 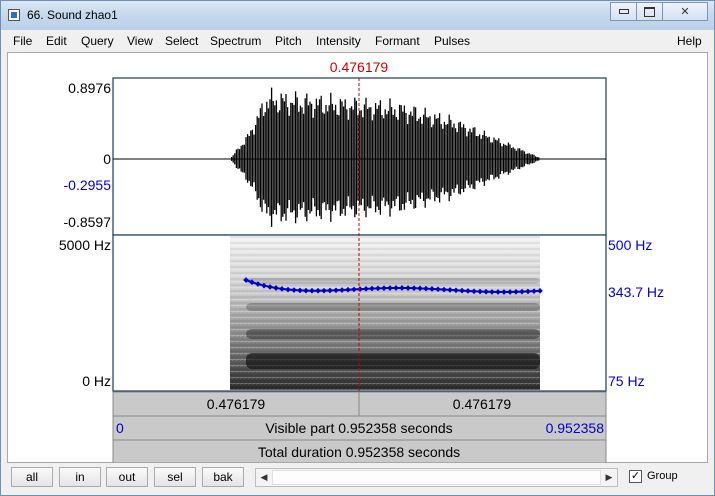 What do you see at coordinates (662, 476) in the screenshot?
I see `group-label: Group` at bounding box center [662, 476].